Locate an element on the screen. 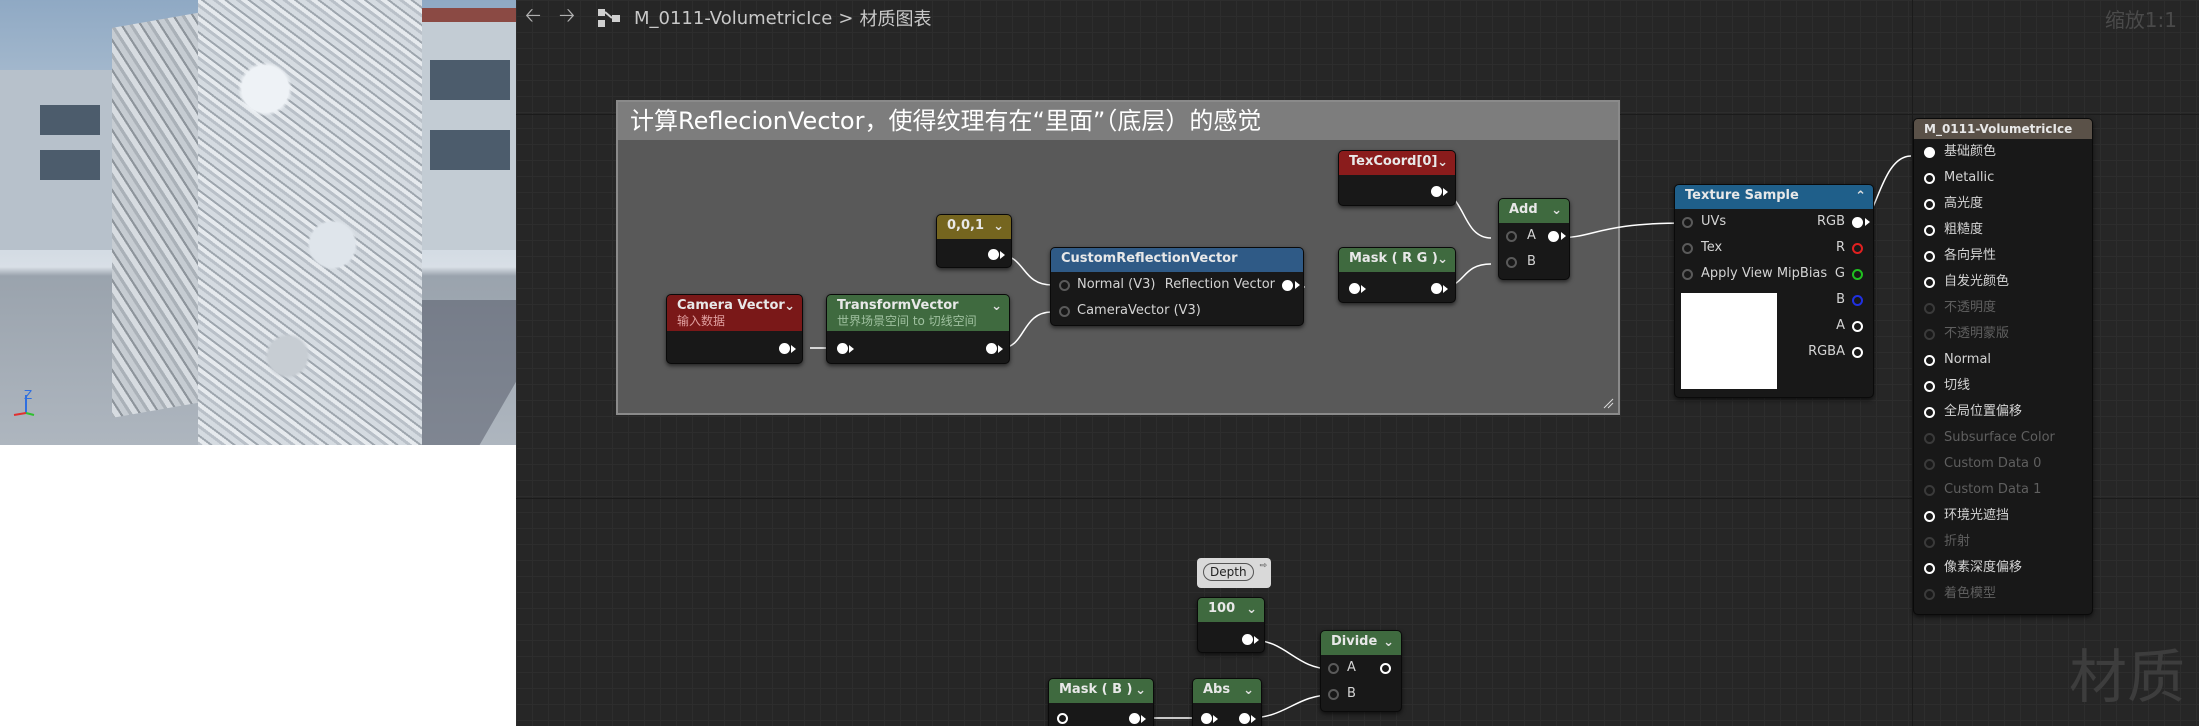 The height and width of the screenshot is (726, 2199). node-header: Mask ( B ) ⌄ is located at coordinates (1101, 691).